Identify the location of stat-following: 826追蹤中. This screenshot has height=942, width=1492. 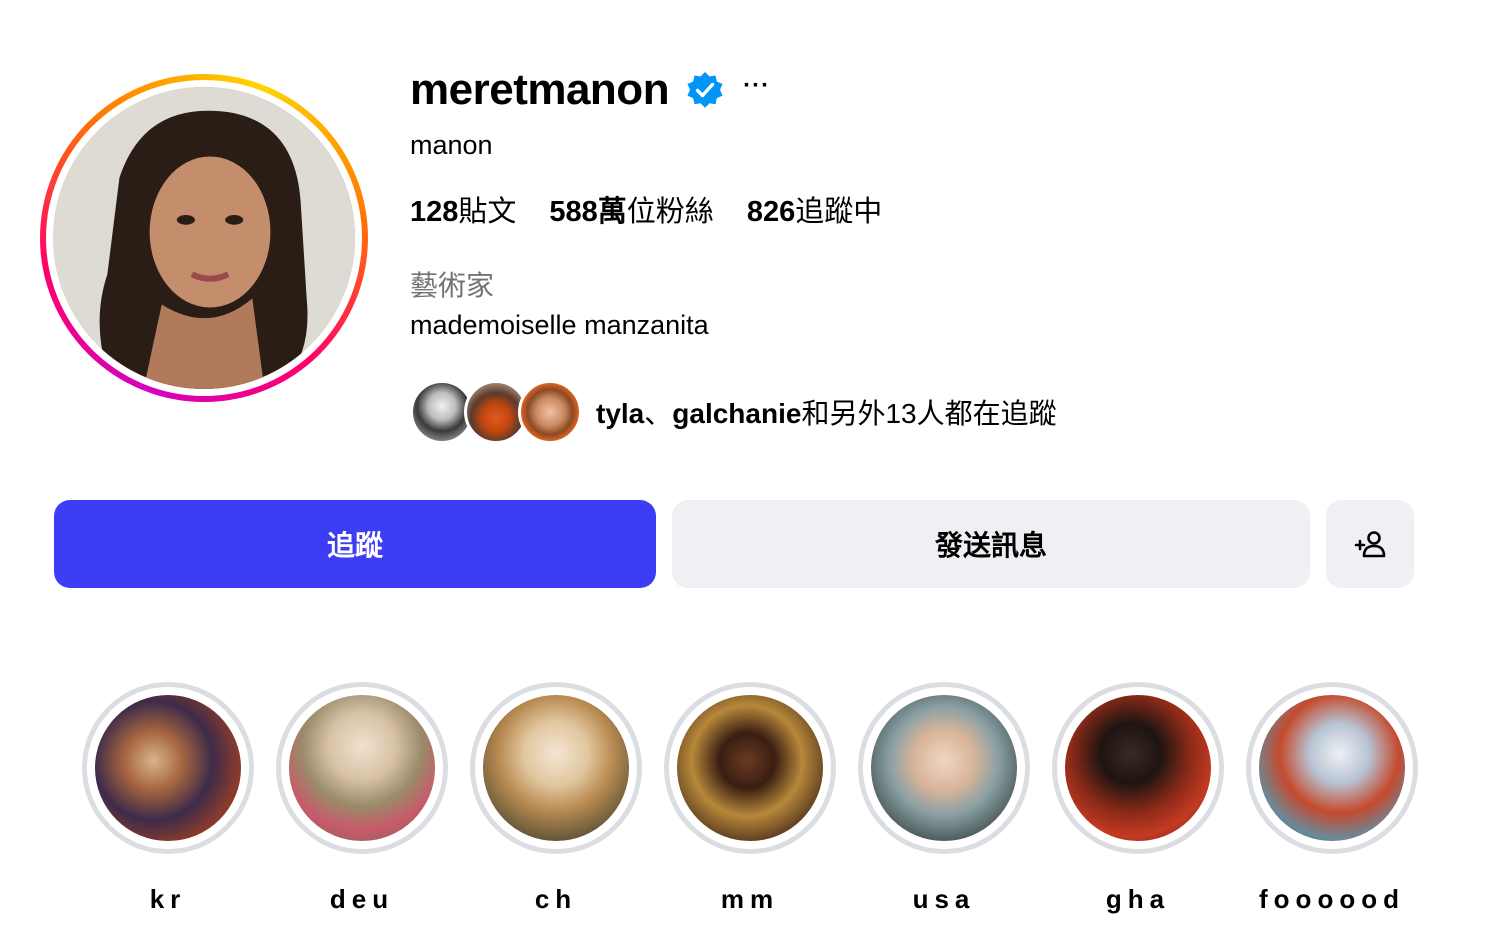
(814, 209).